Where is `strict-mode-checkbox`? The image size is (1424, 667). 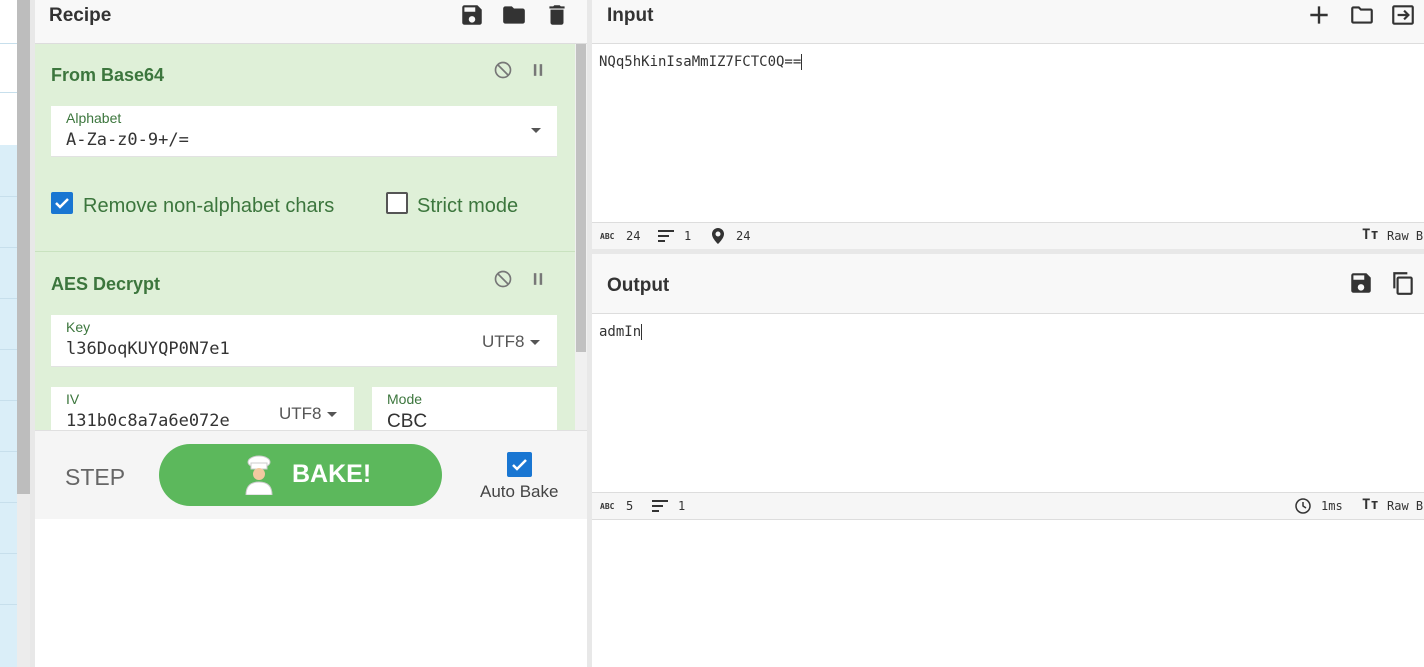 strict-mode-checkbox is located at coordinates (397, 203).